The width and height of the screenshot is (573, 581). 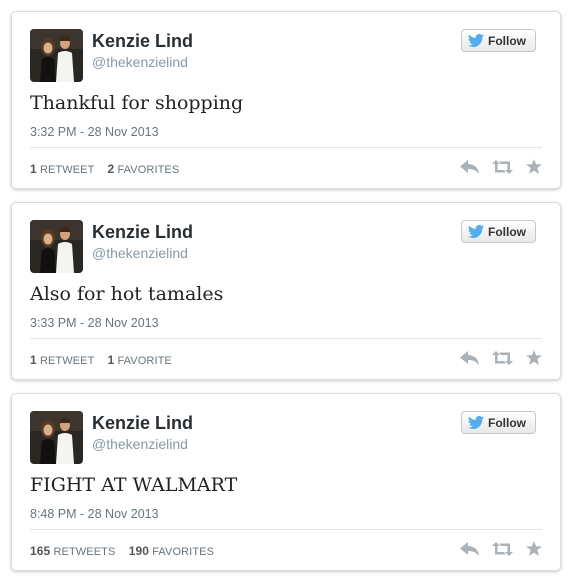 What do you see at coordinates (104, 169) in the screenshot?
I see `tweet-stats: 1 RETWEET 2 FAVORITES` at bounding box center [104, 169].